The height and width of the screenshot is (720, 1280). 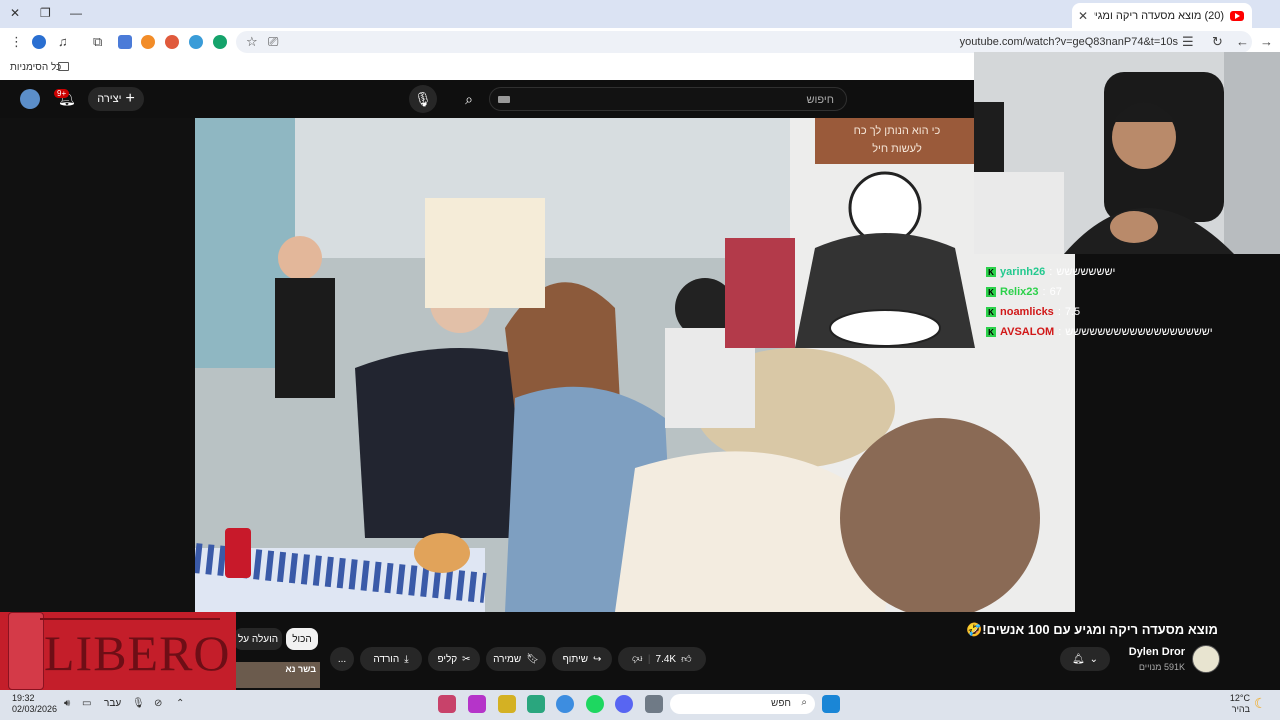 I want to click on media-control-icon: ♫, so click(x=63, y=41).